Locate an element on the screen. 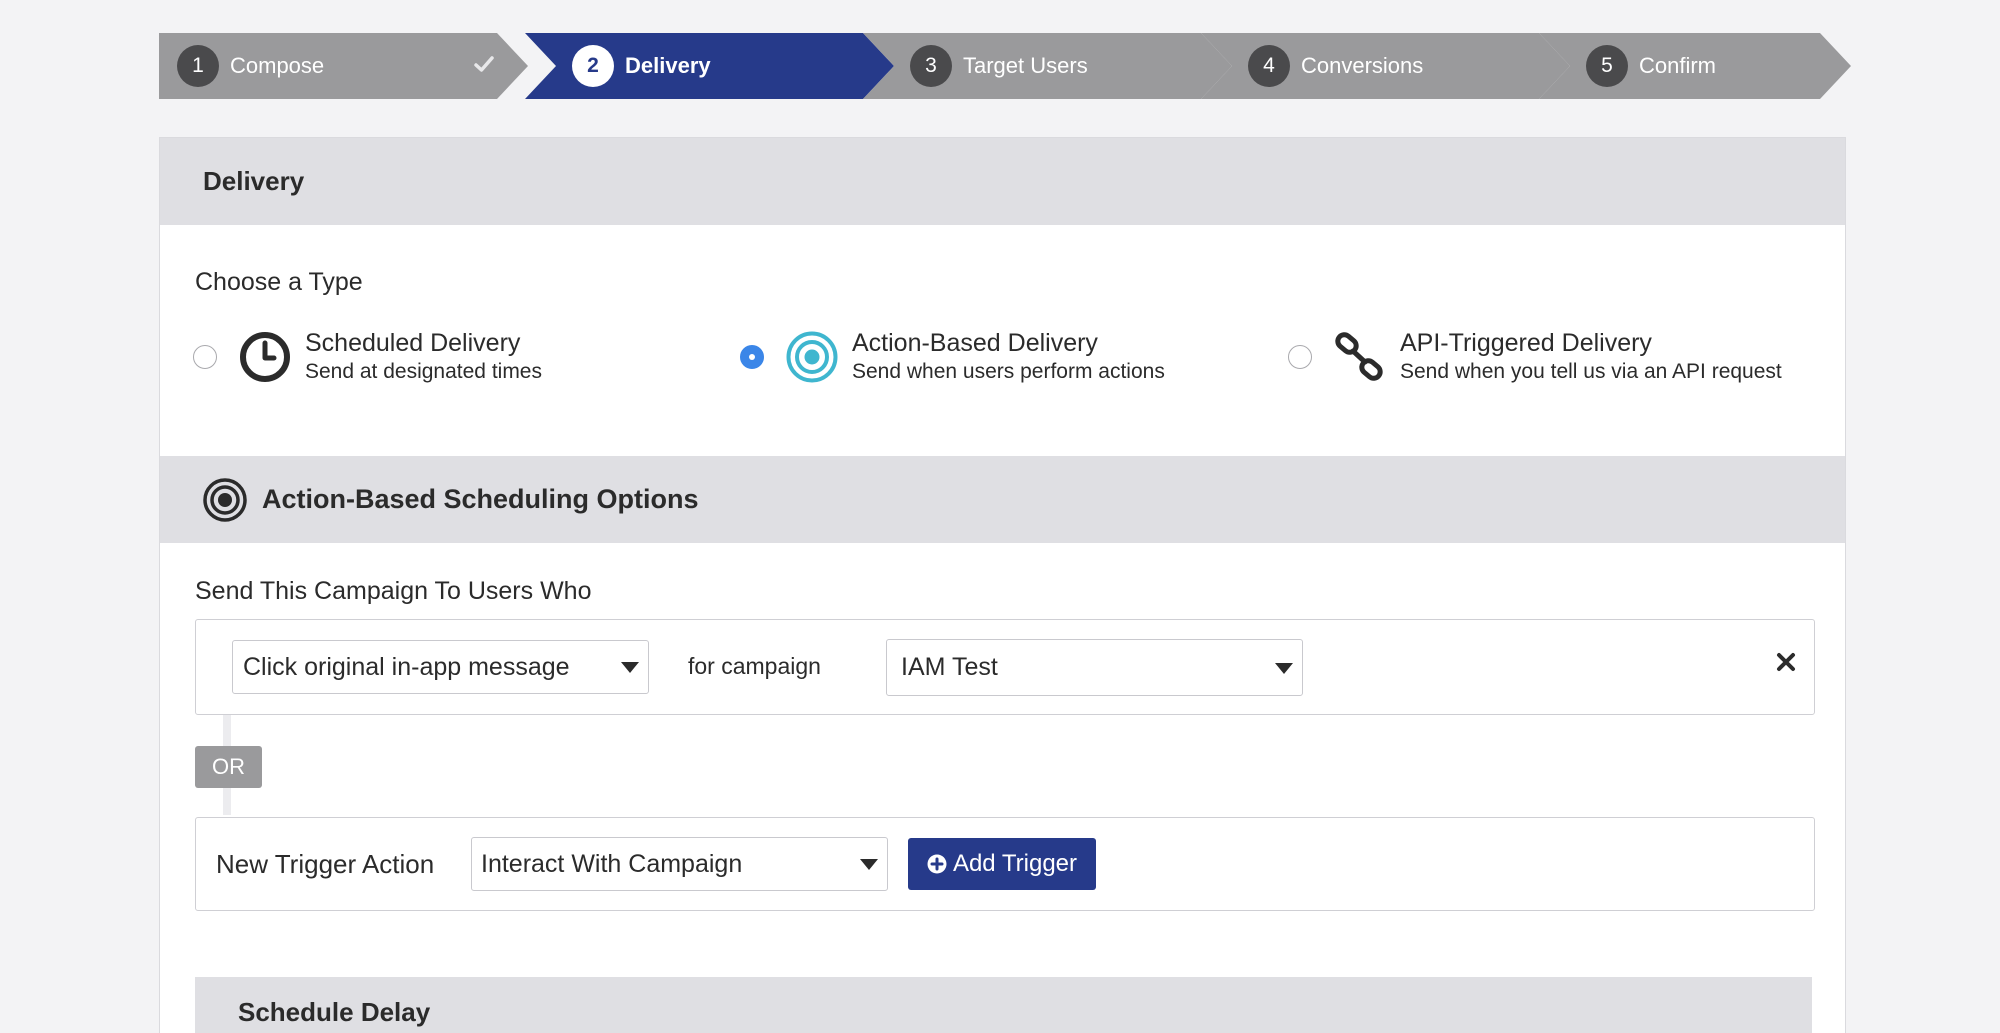 Image resolution: width=2000 pixels, height=1033 pixels. type-title: Scheduled Delivery is located at coordinates (413, 343).